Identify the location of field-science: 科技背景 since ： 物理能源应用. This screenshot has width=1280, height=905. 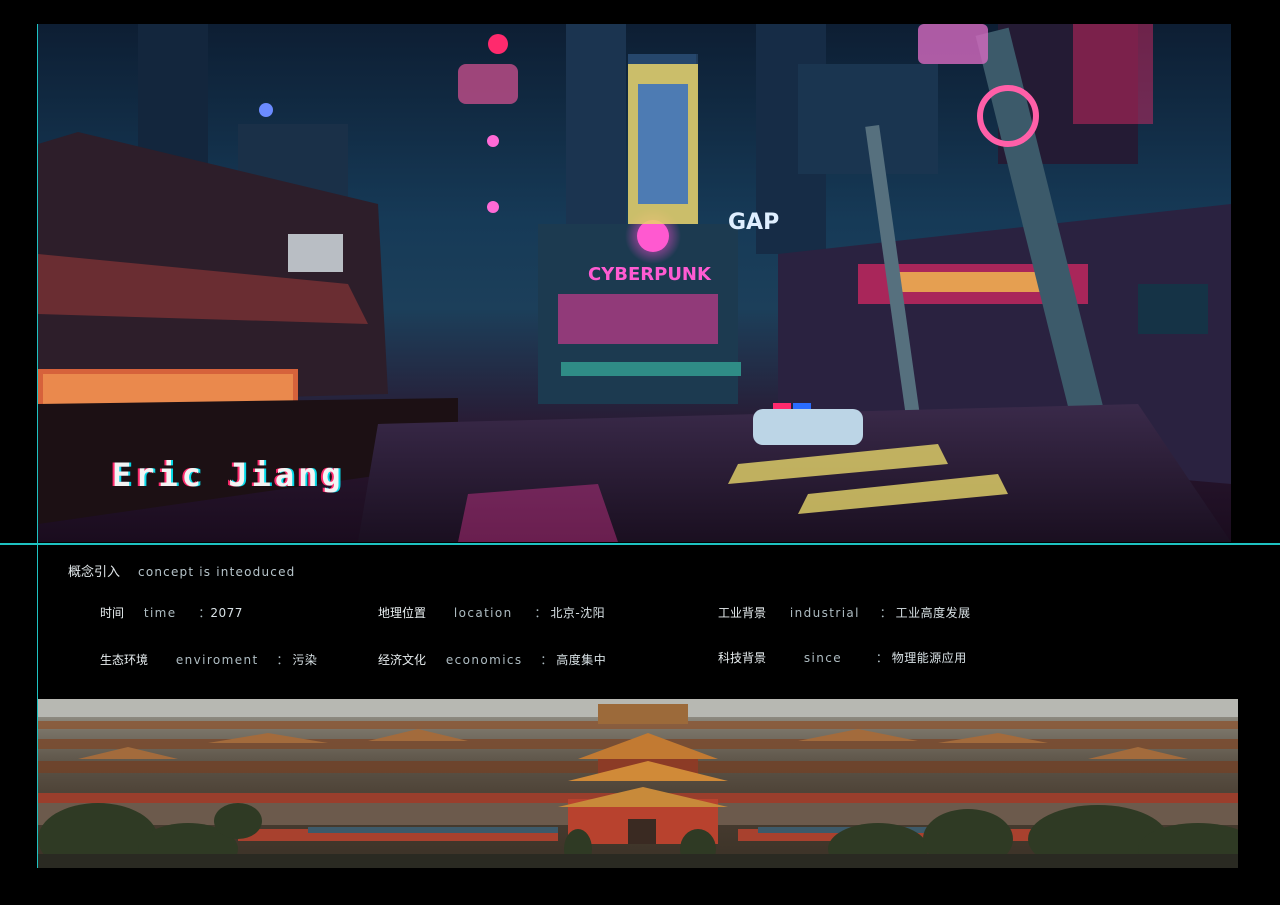
(842, 658).